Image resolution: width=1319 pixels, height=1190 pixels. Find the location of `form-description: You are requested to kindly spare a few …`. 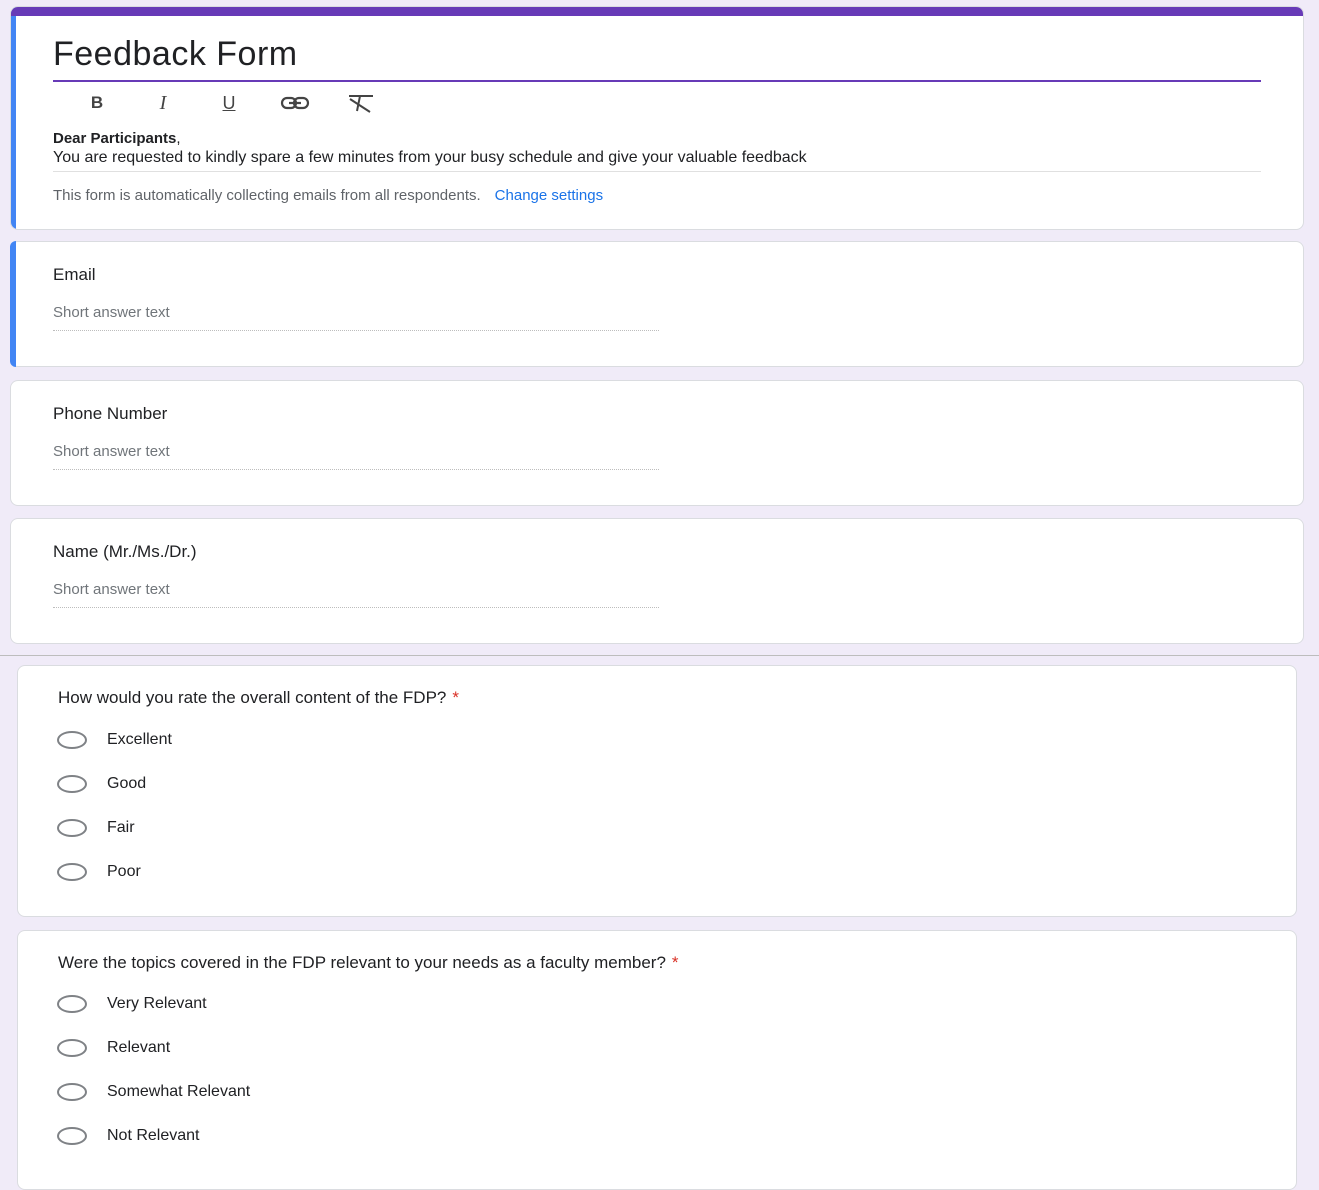

form-description: You are requested to kindly spare a few … is located at coordinates (430, 158).